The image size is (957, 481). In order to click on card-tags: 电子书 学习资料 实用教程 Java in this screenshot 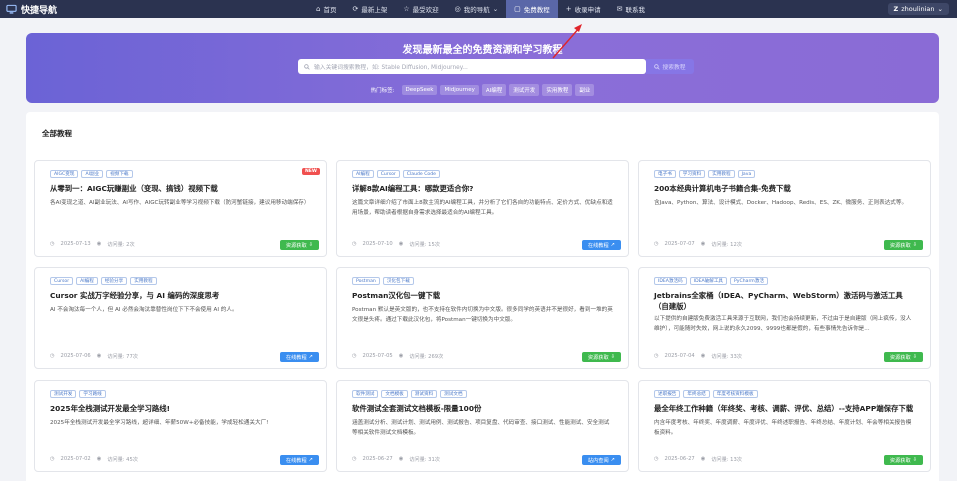, I will do `click(785, 174)`.